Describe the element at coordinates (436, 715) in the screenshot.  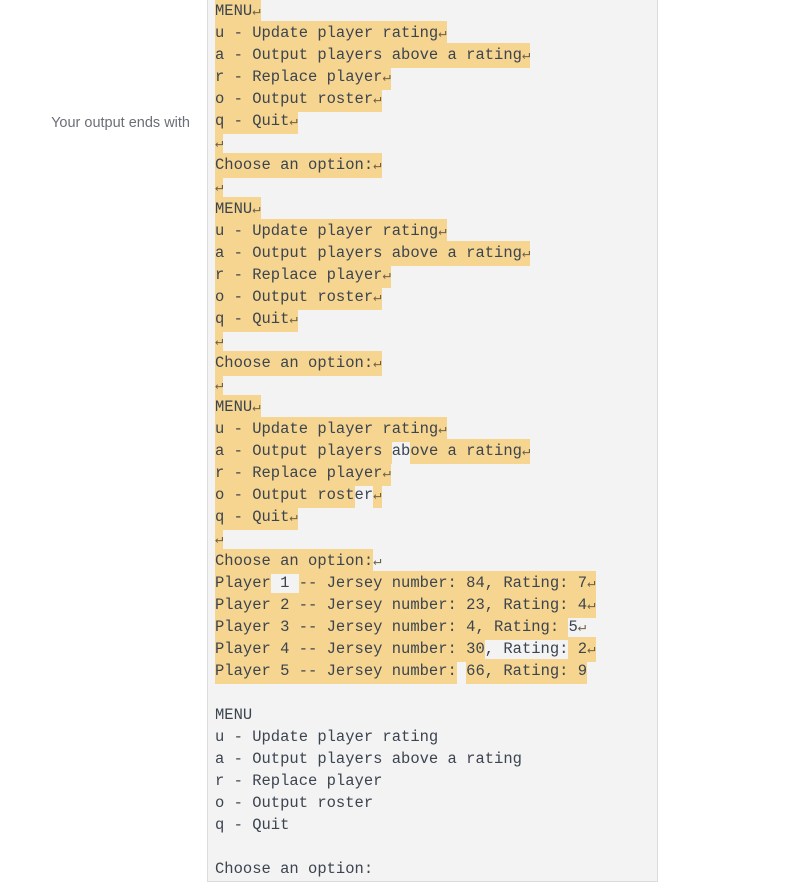
I see `terminal-line: MENU` at that location.